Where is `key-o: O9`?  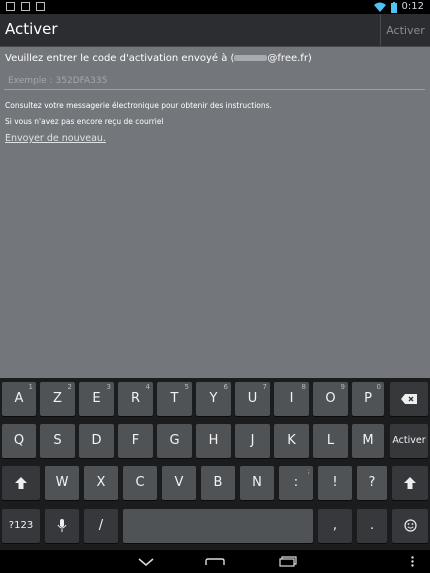
key-o: O9 is located at coordinates (330, 399).